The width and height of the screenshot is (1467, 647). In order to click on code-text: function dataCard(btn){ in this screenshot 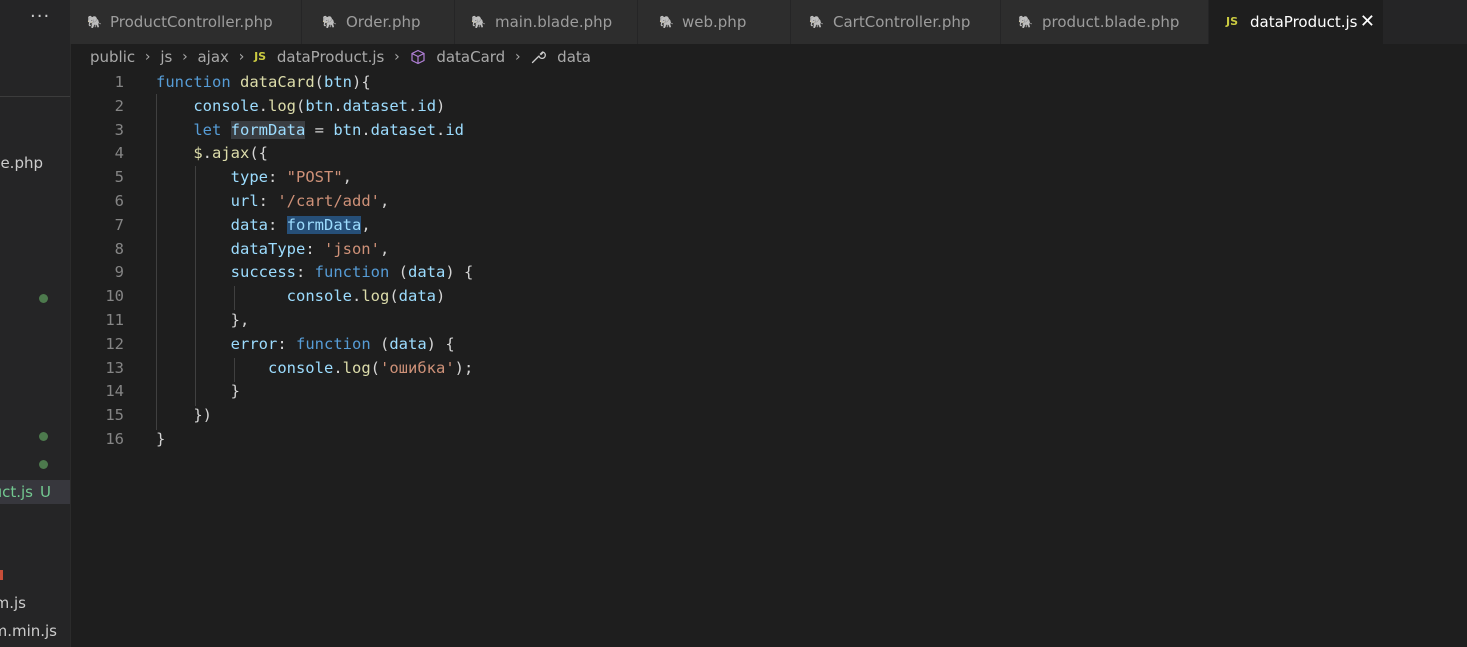, I will do `click(263, 82)`.